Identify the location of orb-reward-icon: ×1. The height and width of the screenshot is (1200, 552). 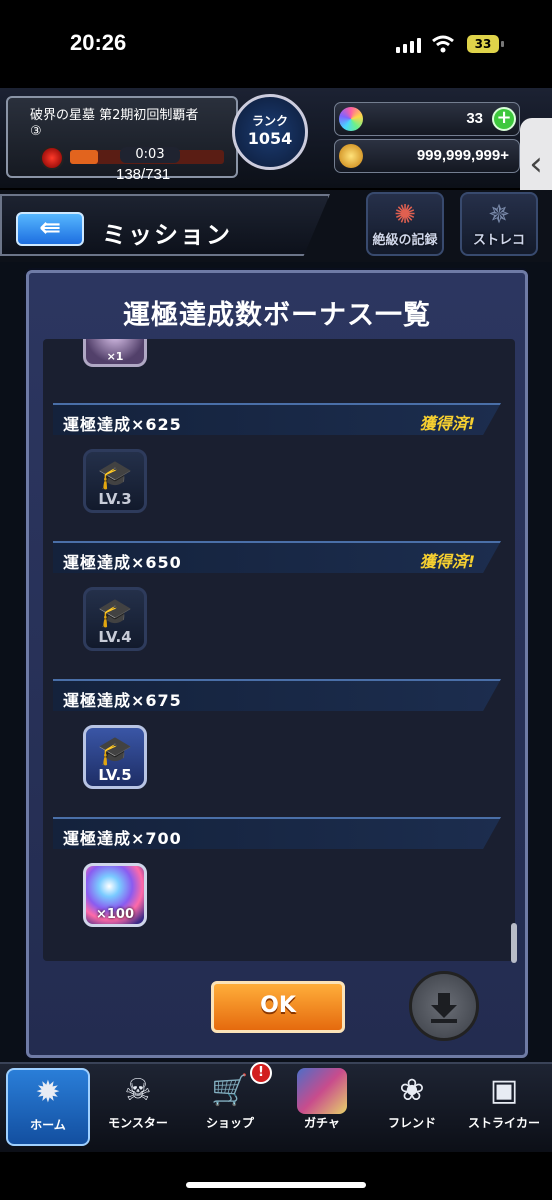
(115, 353).